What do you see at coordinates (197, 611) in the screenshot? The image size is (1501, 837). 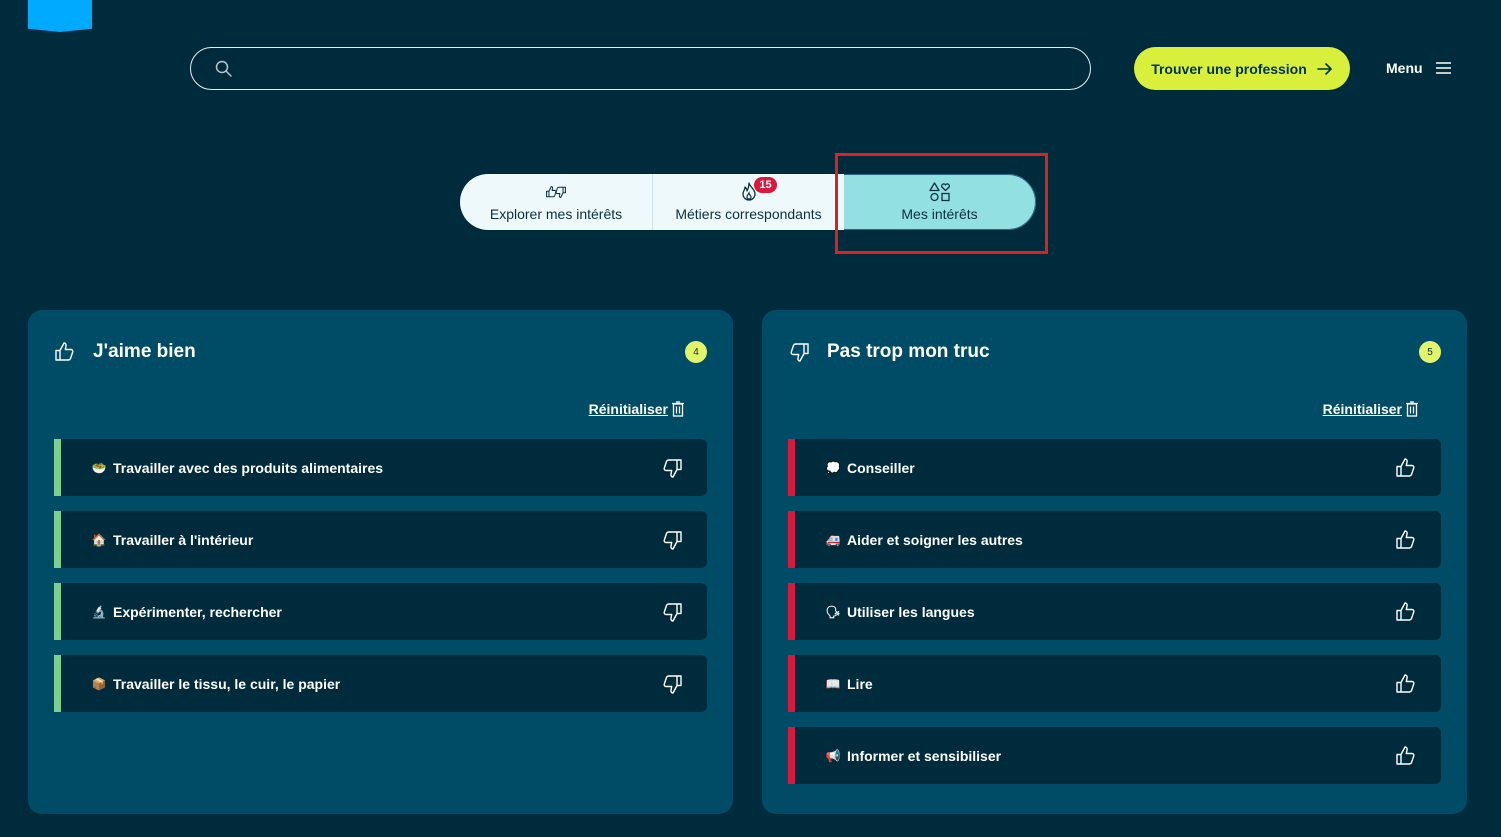 I see `item-label: Expérimenter, rechercher` at bounding box center [197, 611].